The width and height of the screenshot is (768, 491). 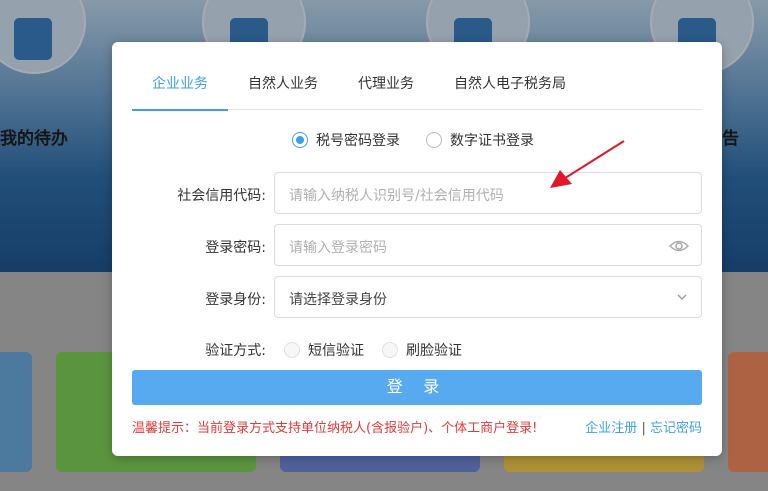 I want to click on login-tip: 温馨提示：当前登录方式支持单位纳税人(含报验户)、个体工商户登录!, so click(x=335, y=428).